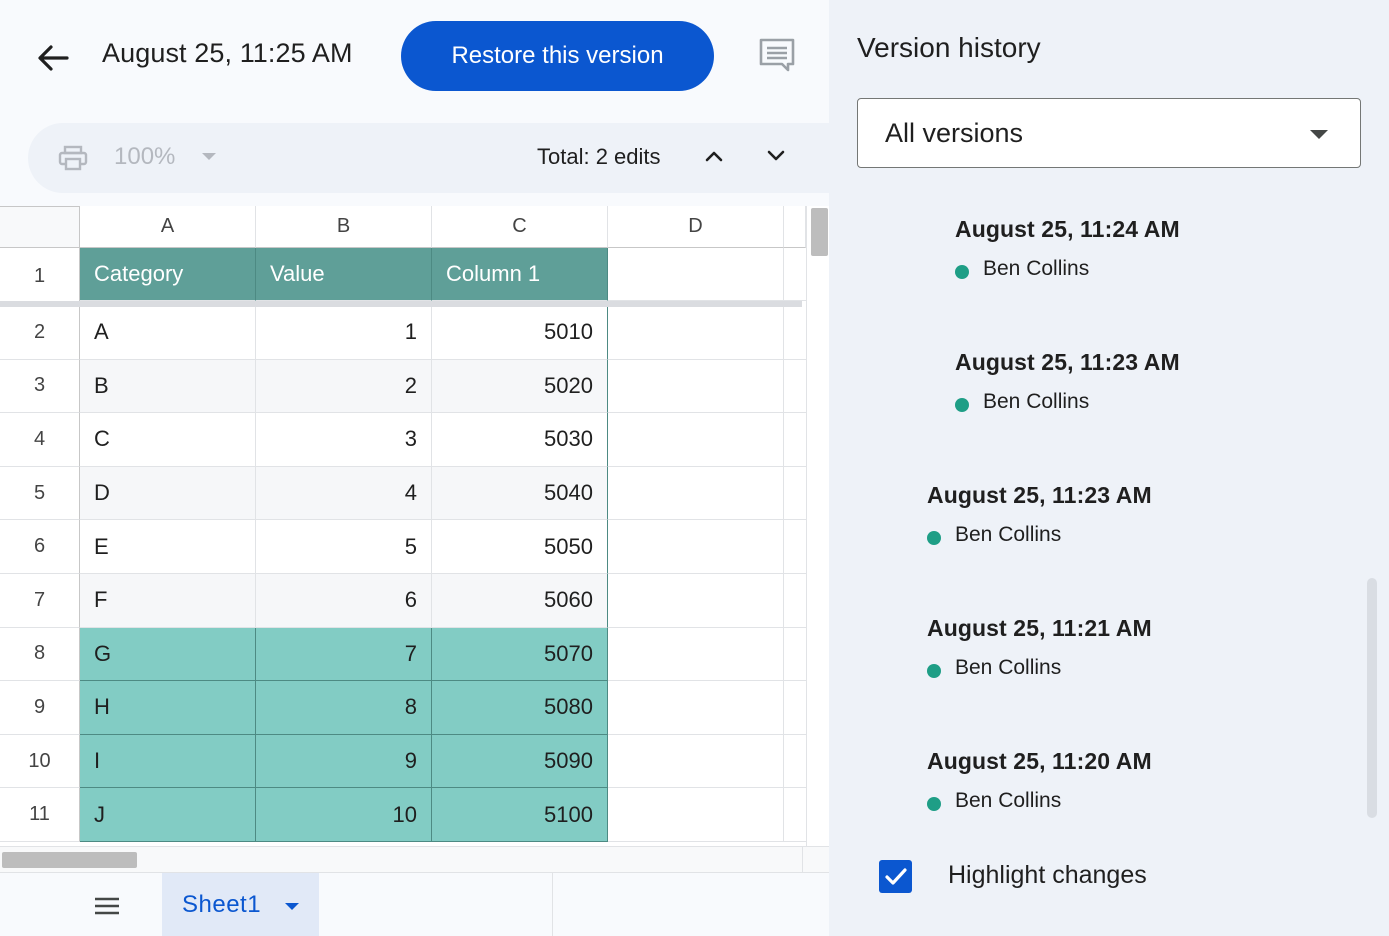 The width and height of the screenshot is (1389, 936). Describe the element at coordinates (520, 761) in the screenshot. I see `table-cell: 5090` at that location.